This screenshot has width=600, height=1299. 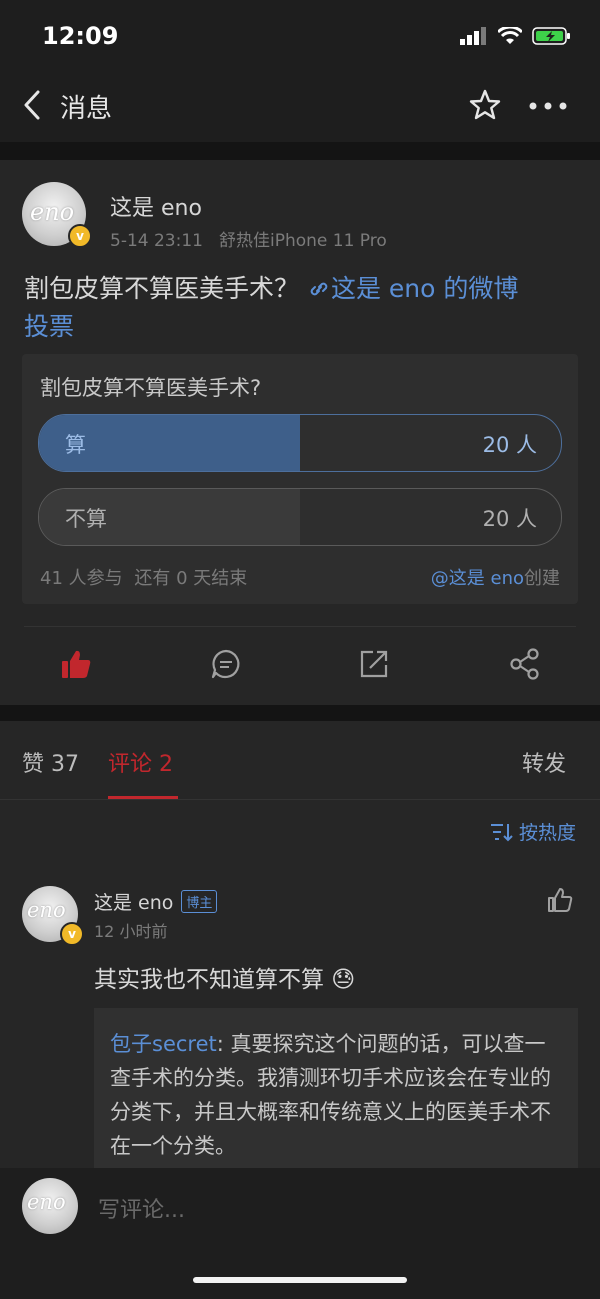 I want to click on author-badge: 博主, so click(x=199, y=901).